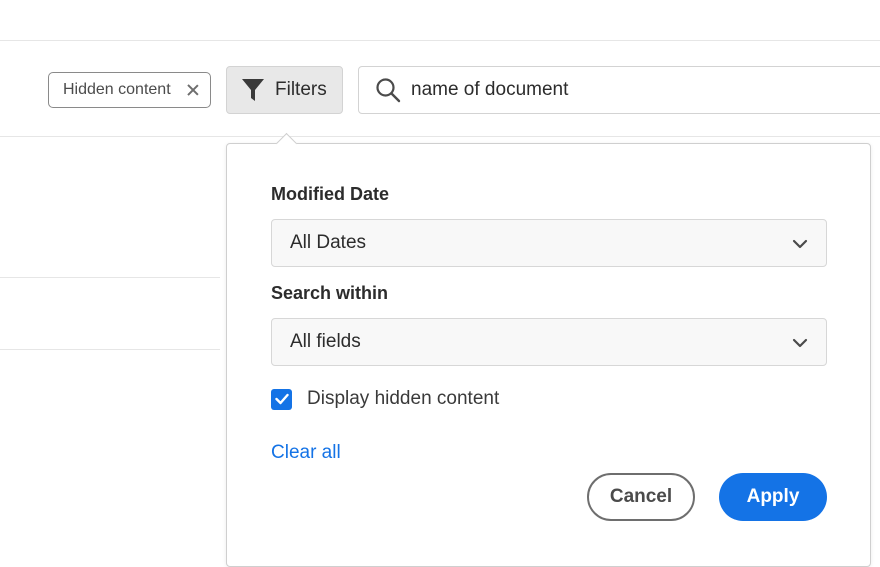 The width and height of the screenshot is (880, 567). What do you see at coordinates (641, 497) in the screenshot?
I see `cancel-button: Cancel` at bounding box center [641, 497].